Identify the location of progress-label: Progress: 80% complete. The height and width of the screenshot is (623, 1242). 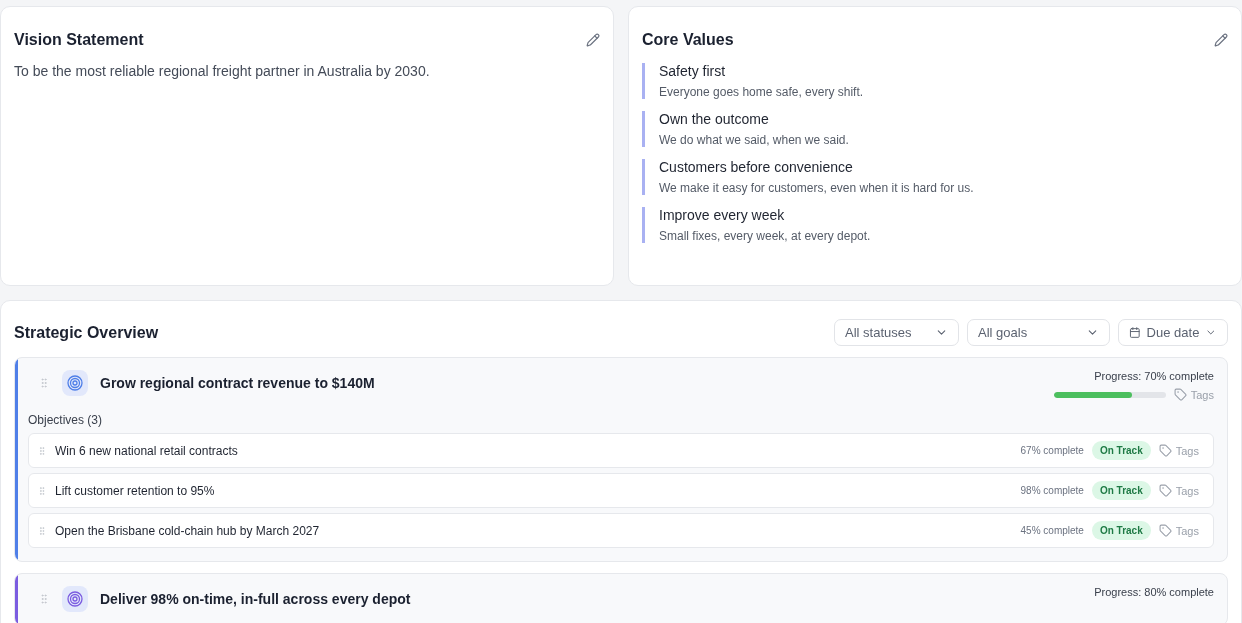
(1154, 592).